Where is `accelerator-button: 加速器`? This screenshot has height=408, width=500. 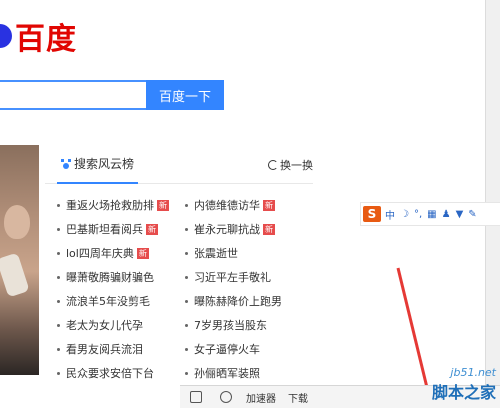
accelerator-button: 加速器 is located at coordinates (261, 397).